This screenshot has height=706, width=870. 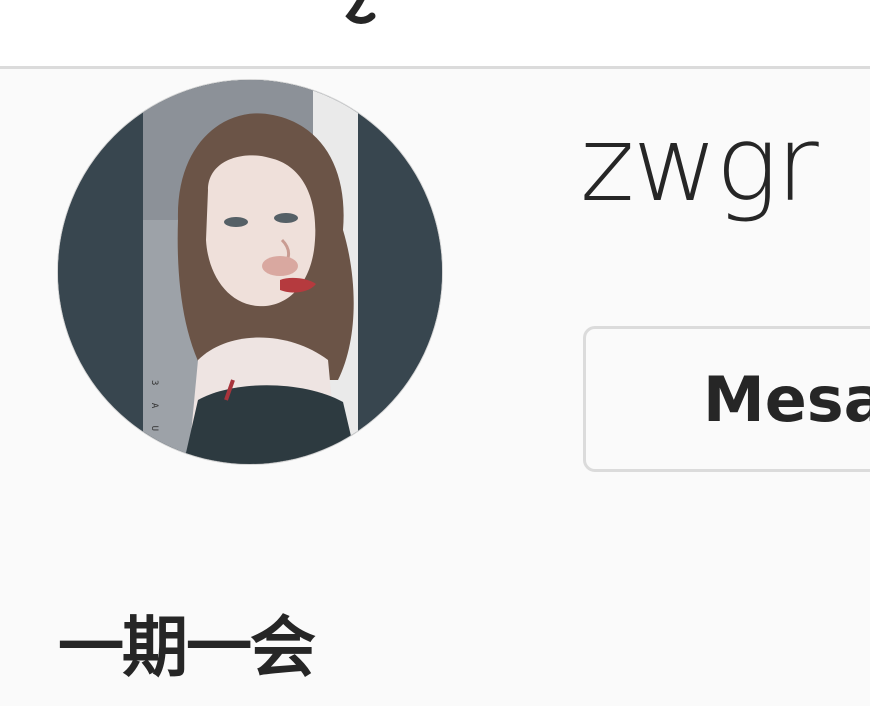 What do you see at coordinates (435, 34) in the screenshot?
I see `top-navigation-bar` at bounding box center [435, 34].